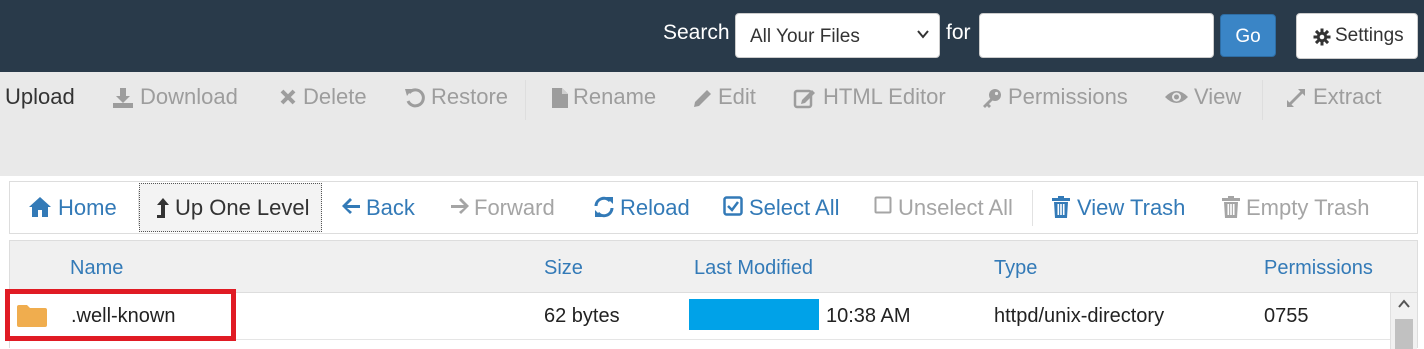 Image resolution: width=1424 pixels, height=349 pixels. What do you see at coordinates (1015, 268) in the screenshot?
I see `column-header-type: Type` at bounding box center [1015, 268].